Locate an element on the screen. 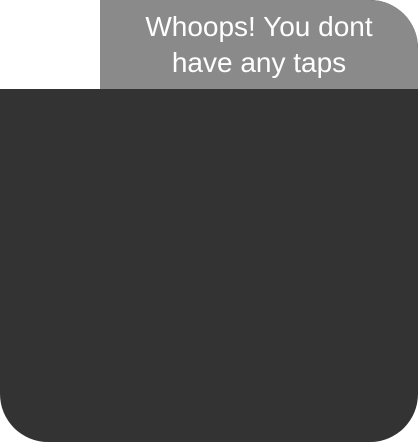 The width and height of the screenshot is (418, 442). corner-spacer is located at coordinates (50, 44).